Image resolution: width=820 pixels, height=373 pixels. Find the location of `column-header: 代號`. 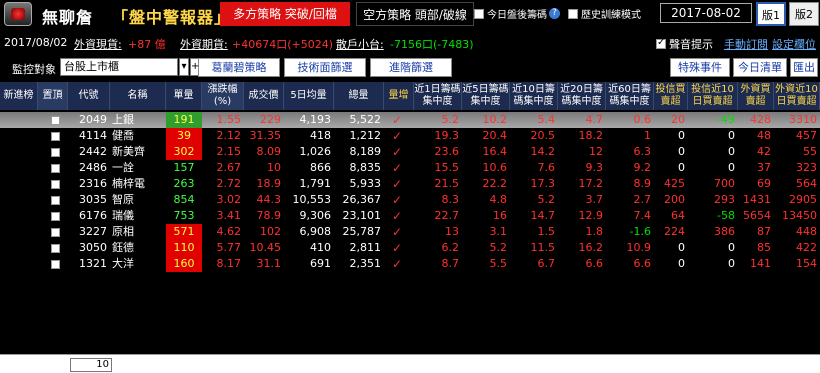

column-header: 代號 is located at coordinates (89, 96).